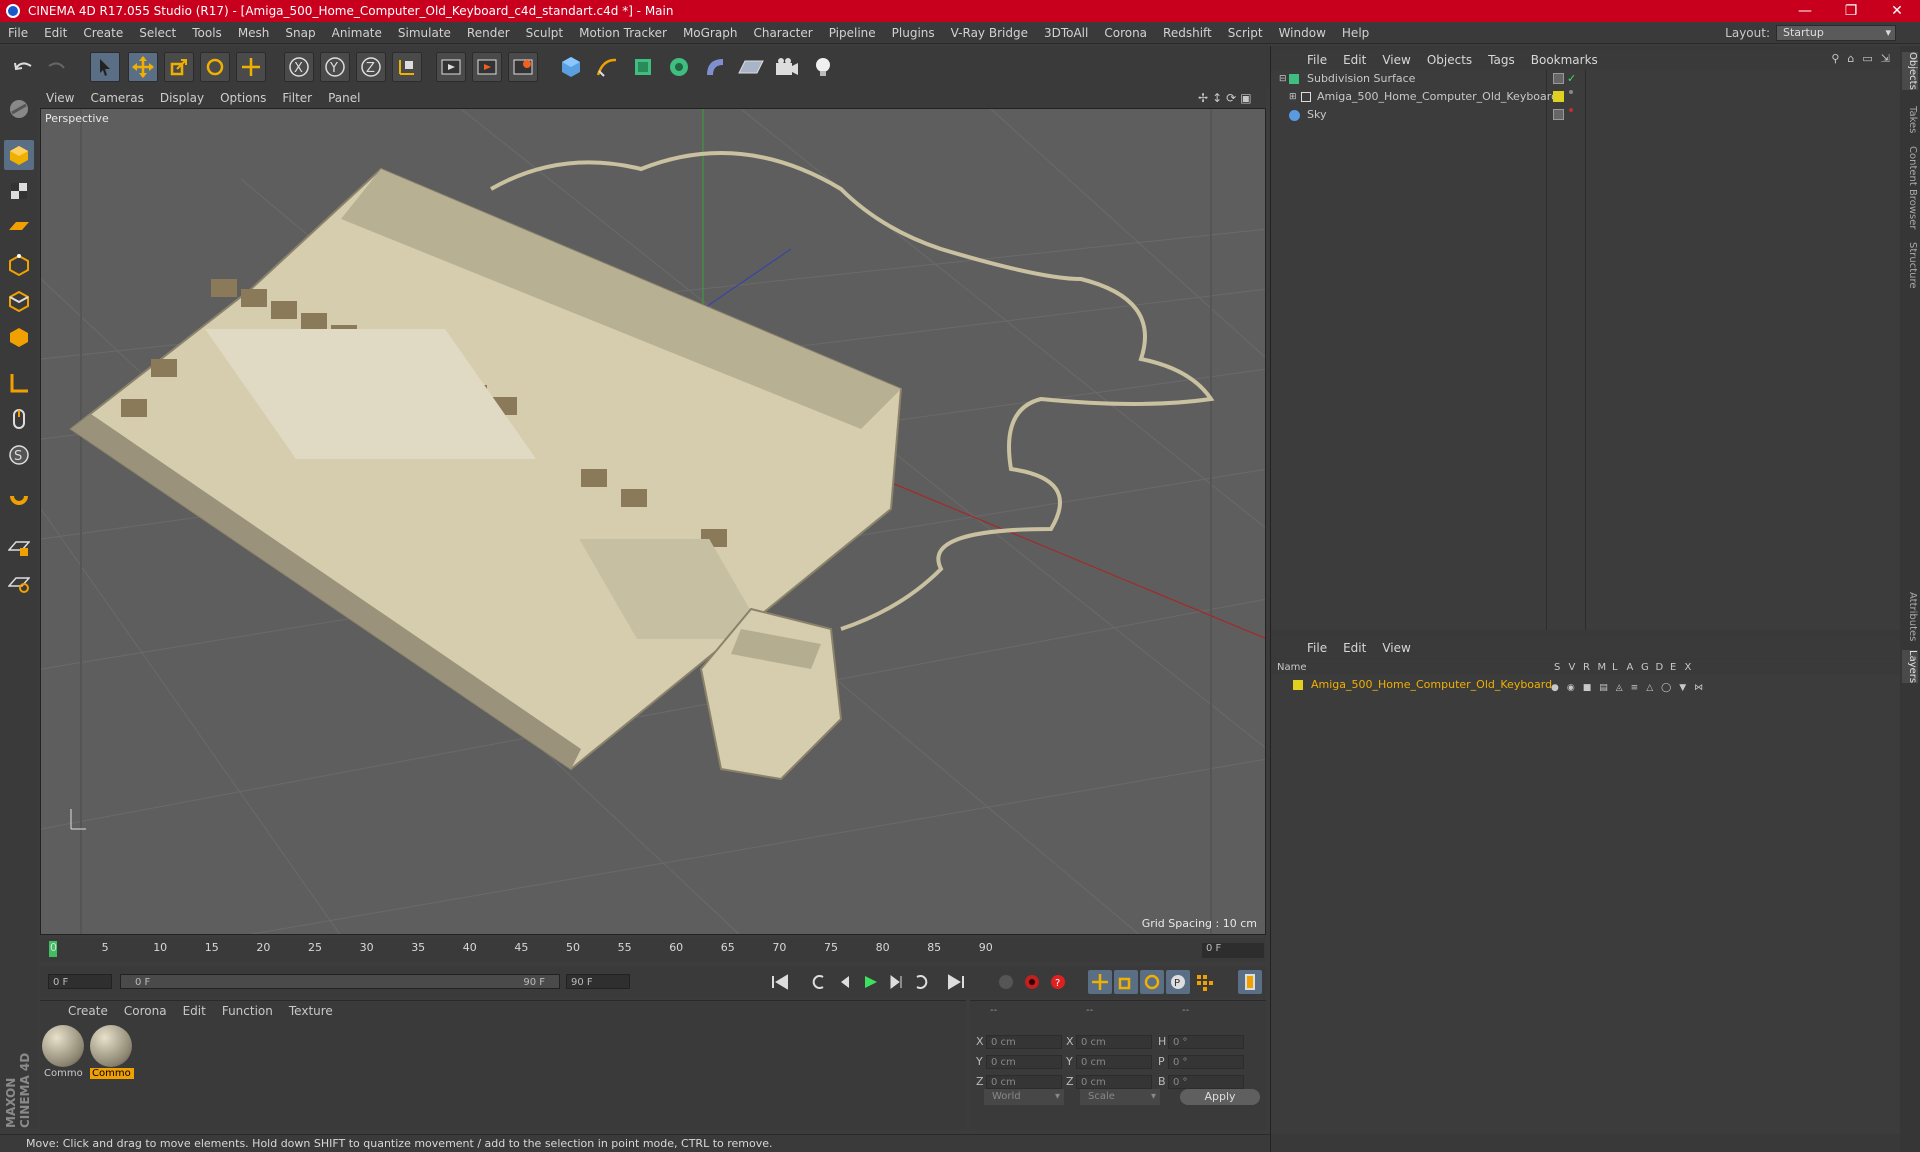 The width and height of the screenshot is (1920, 1152). Describe the element at coordinates (1836, 33) in the screenshot. I see `layout-select: Startup ▾` at that location.